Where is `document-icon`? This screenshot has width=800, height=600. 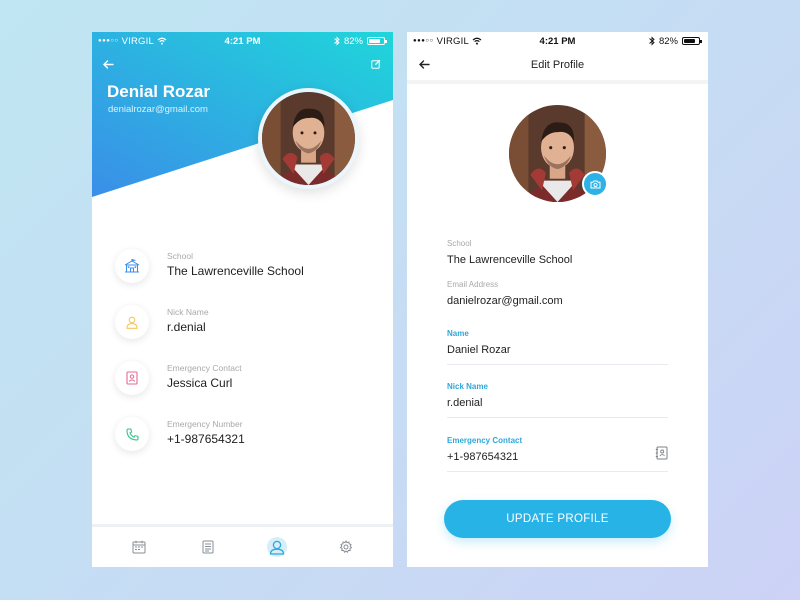 document-icon is located at coordinates (208, 547).